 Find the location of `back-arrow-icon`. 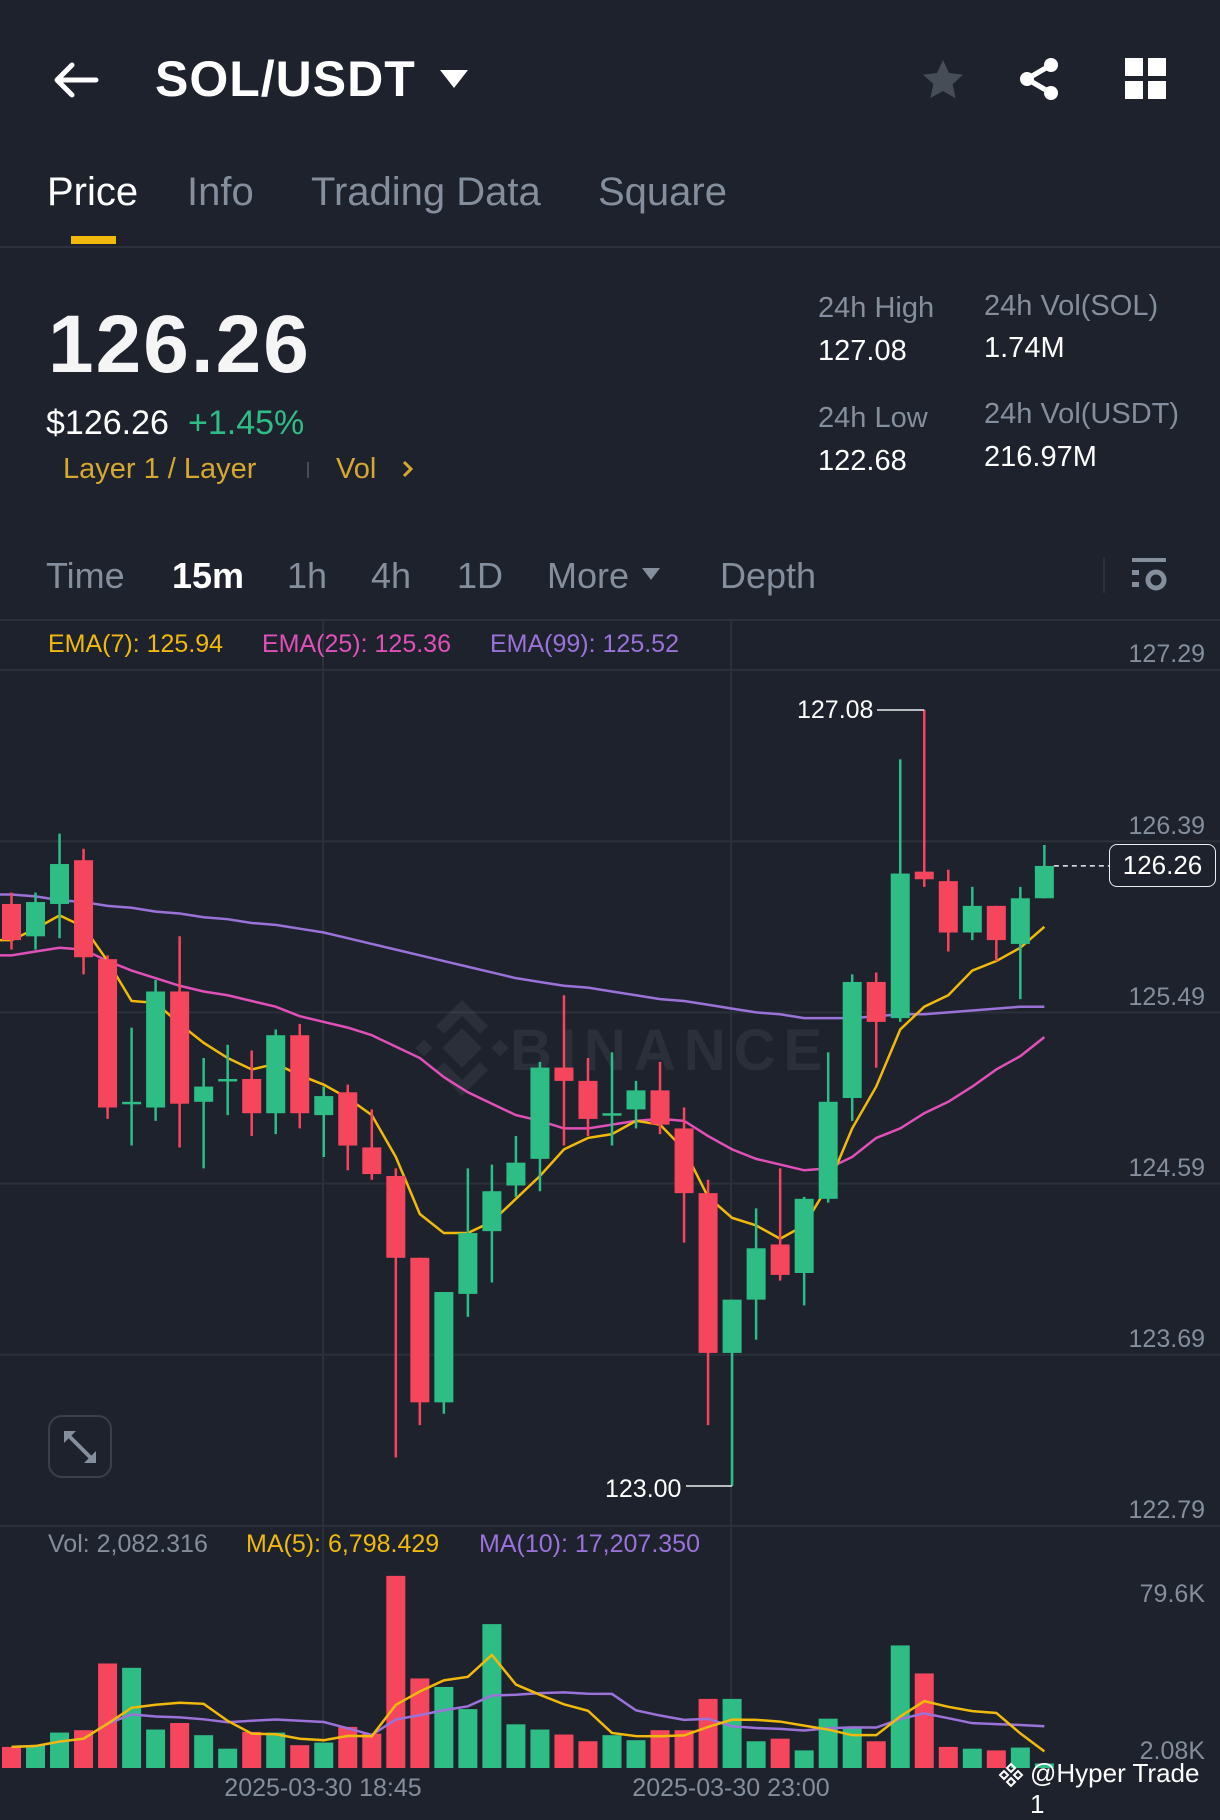

back-arrow-icon is located at coordinates (76, 80).